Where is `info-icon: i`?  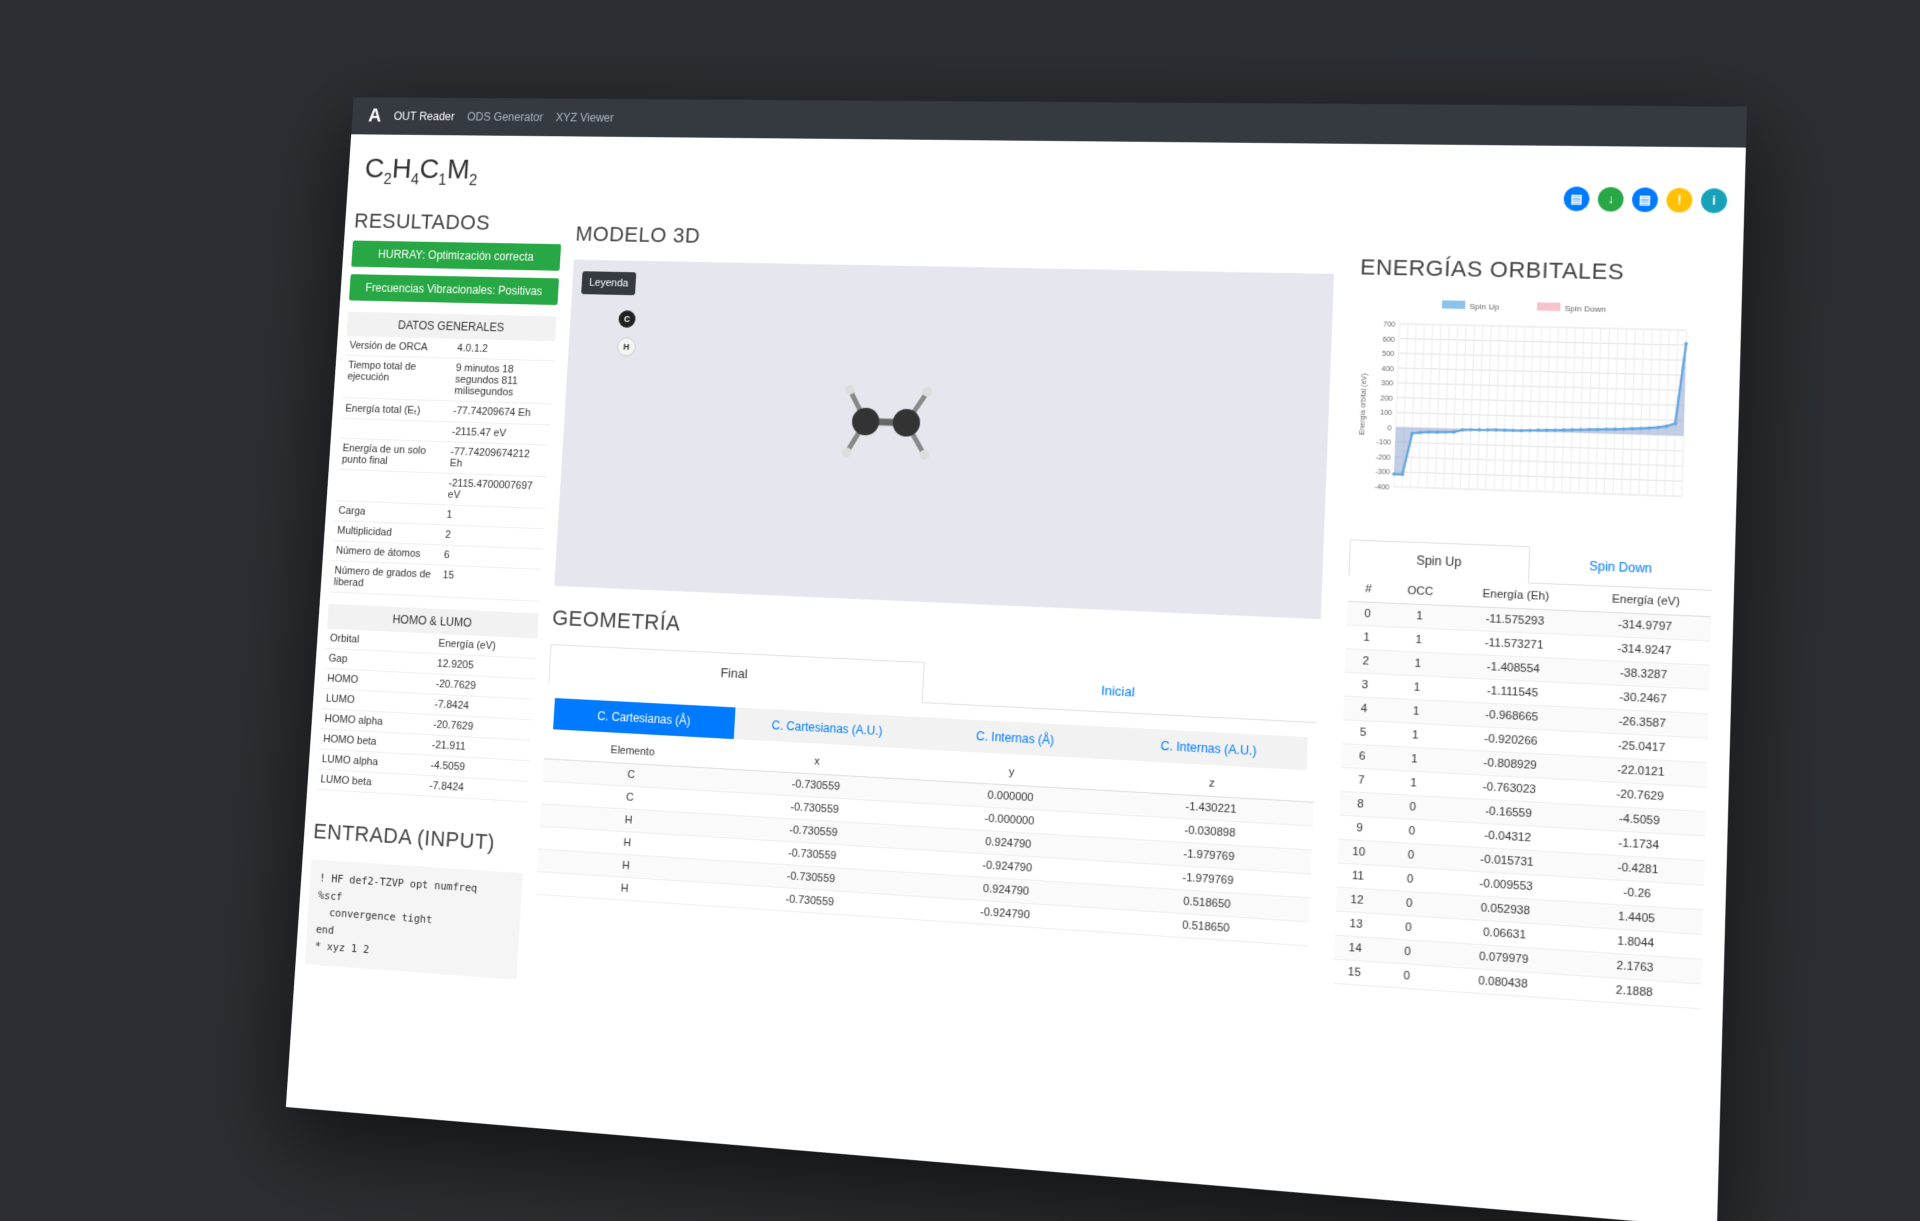 info-icon: i is located at coordinates (1714, 201).